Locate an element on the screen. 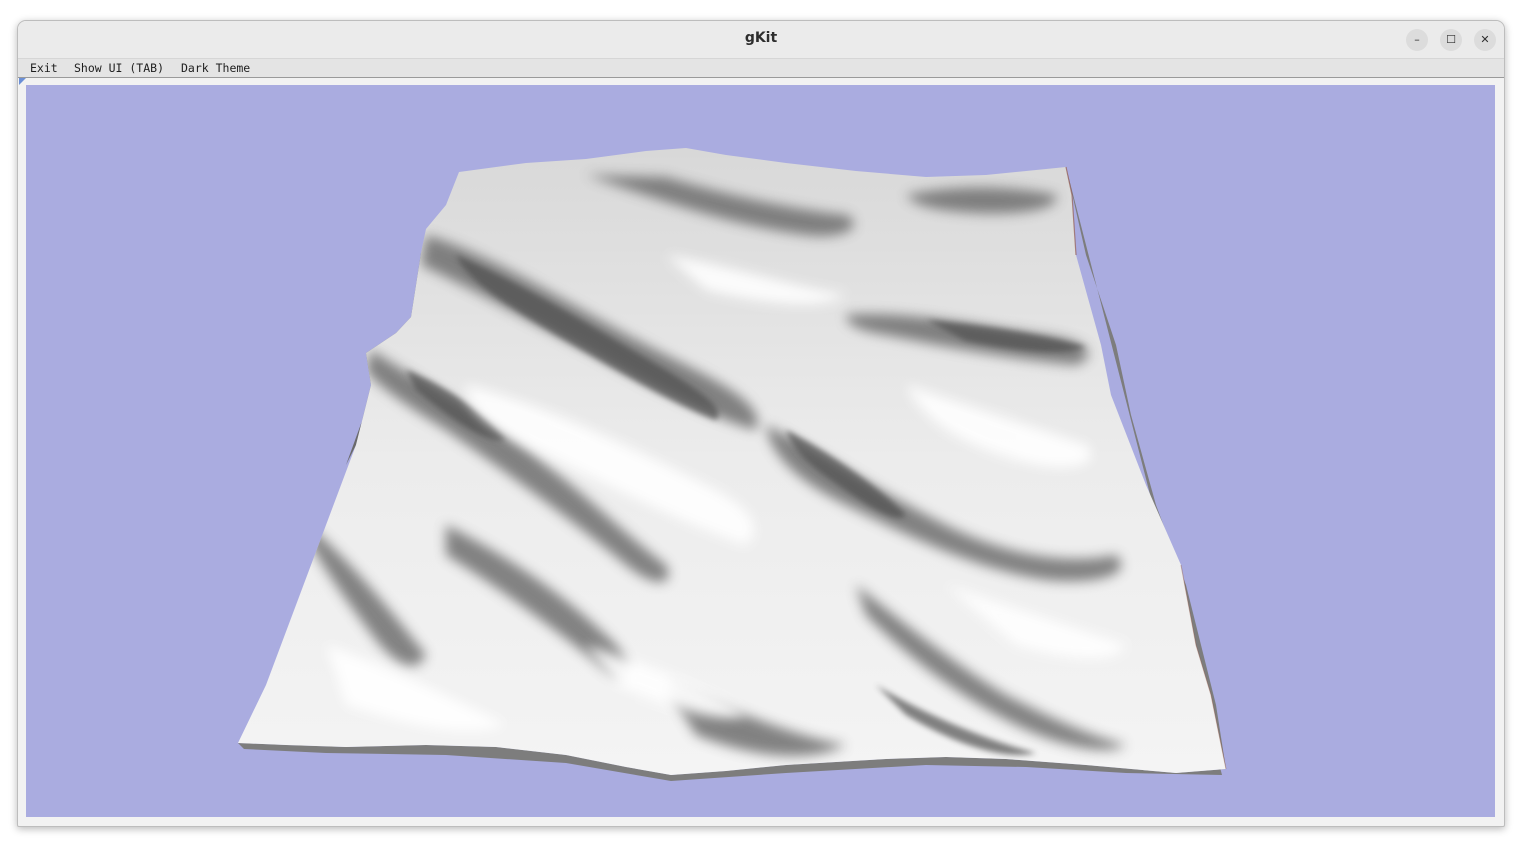  maximize-button: ☐ is located at coordinates (1451, 40).